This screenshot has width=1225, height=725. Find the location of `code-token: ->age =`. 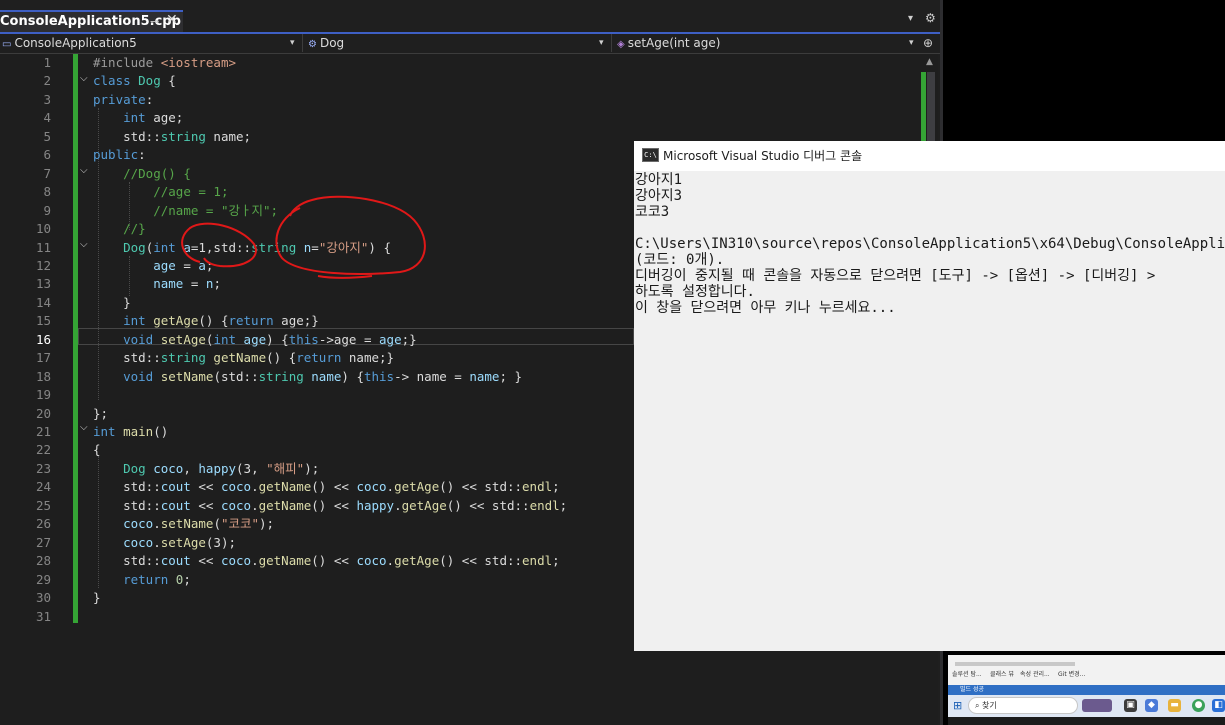

code-token: ->age = is located at coordinates (349, 339).